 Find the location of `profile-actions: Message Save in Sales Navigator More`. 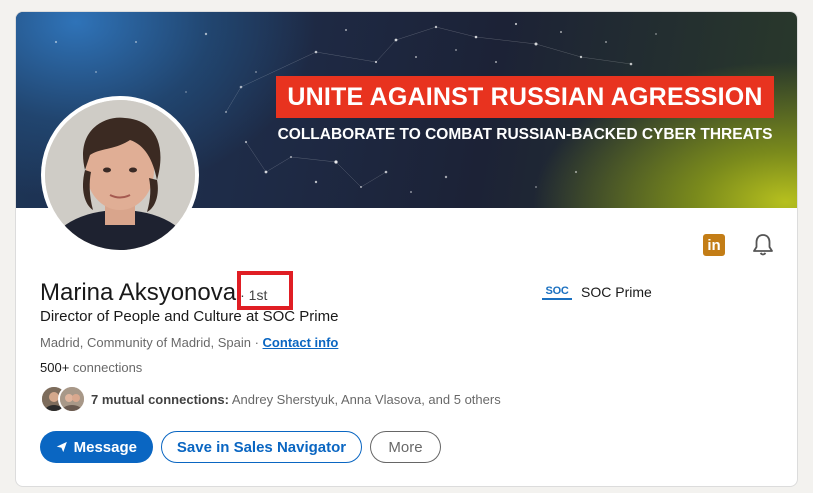

profile-actions: Message Save in Sales Navigator More is located at coordinates (240, 447).